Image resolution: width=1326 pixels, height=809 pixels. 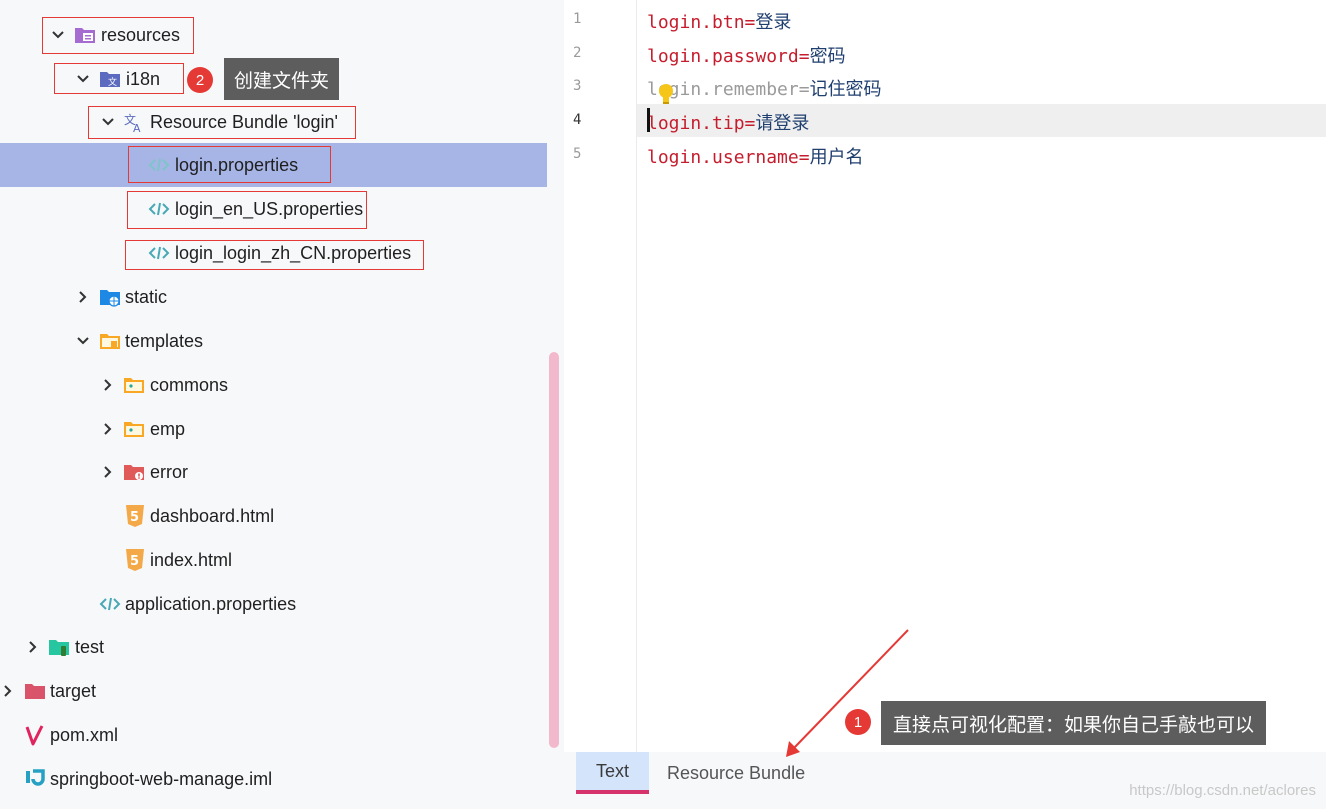 I want to click on line-number: 1, so click(x=577, y=19).